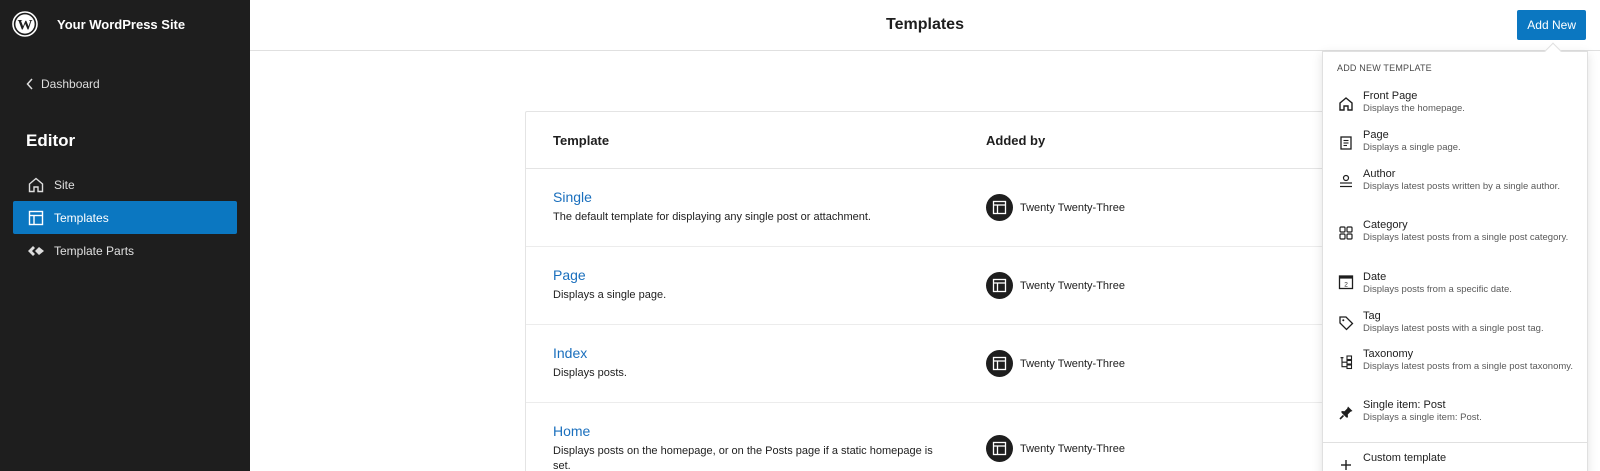 This screenshot has width=1600, height=471. I want to click on site-brand: W Your WordPress Site, so click(98, 24).